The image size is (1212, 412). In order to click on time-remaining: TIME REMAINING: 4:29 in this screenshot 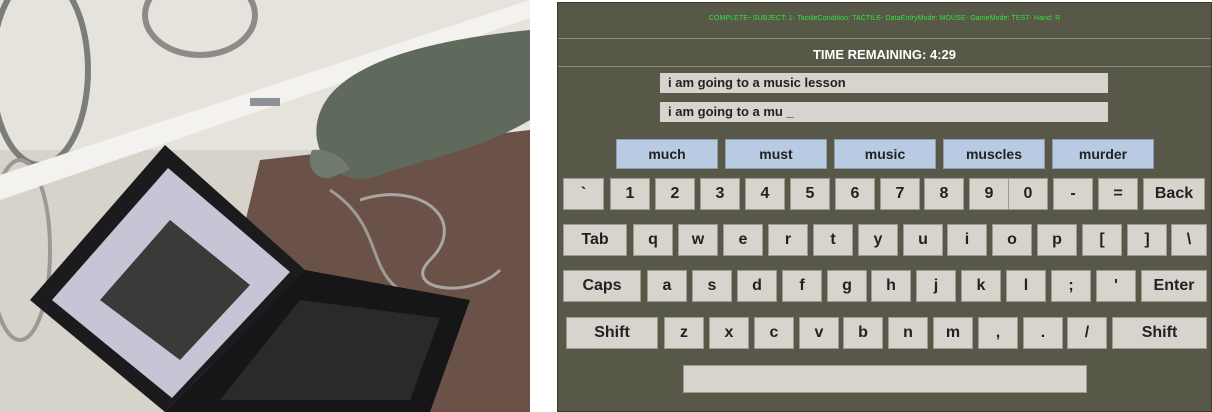, I will do `click(884, 54)`.